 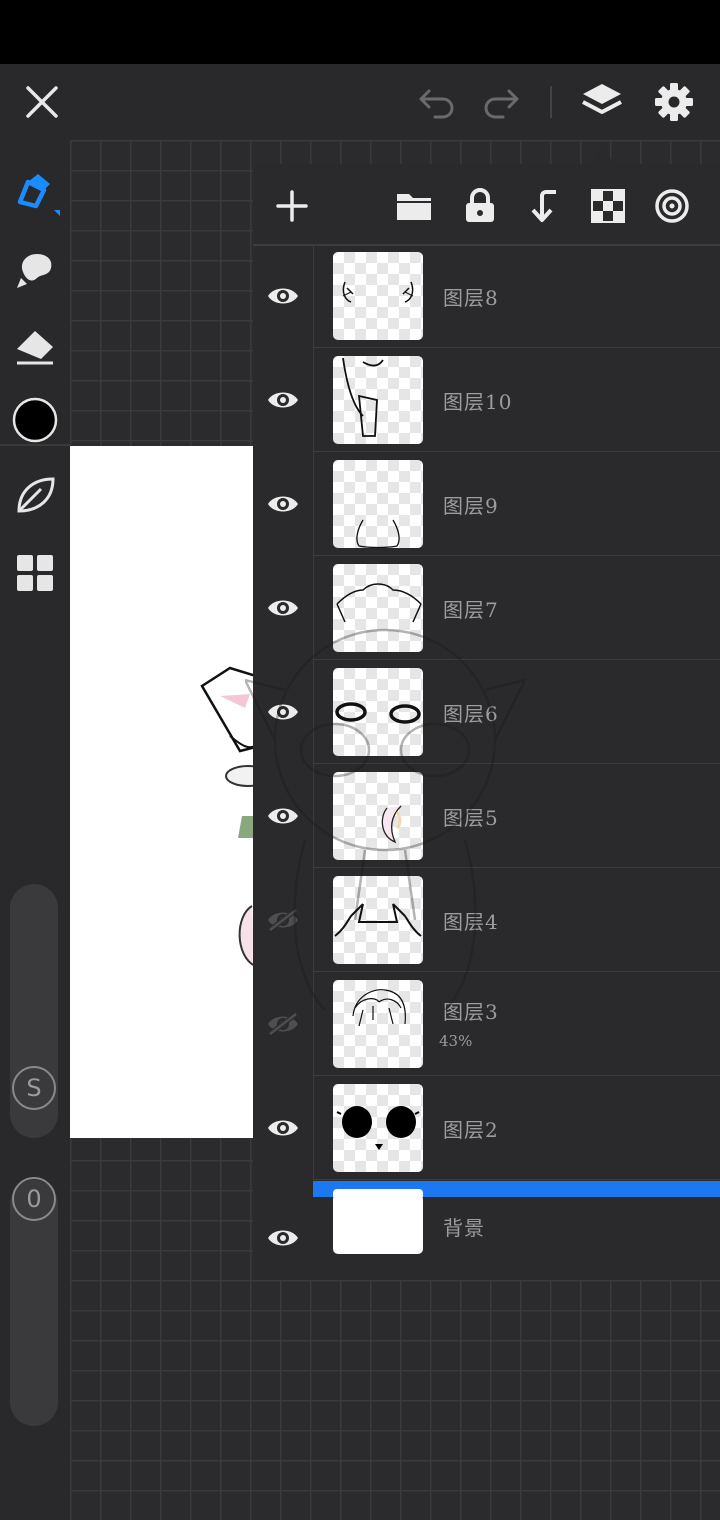 I want to click on layer-row: 图层10, so click(x=486, y=400).